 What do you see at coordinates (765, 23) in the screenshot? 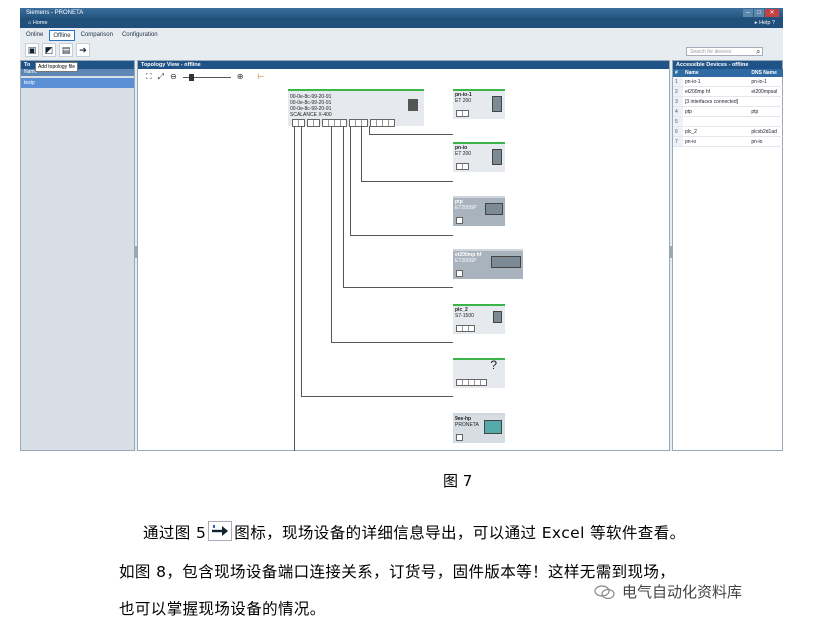
I see `help-button: ▸ Help ?` at bounding box center [765, 23].